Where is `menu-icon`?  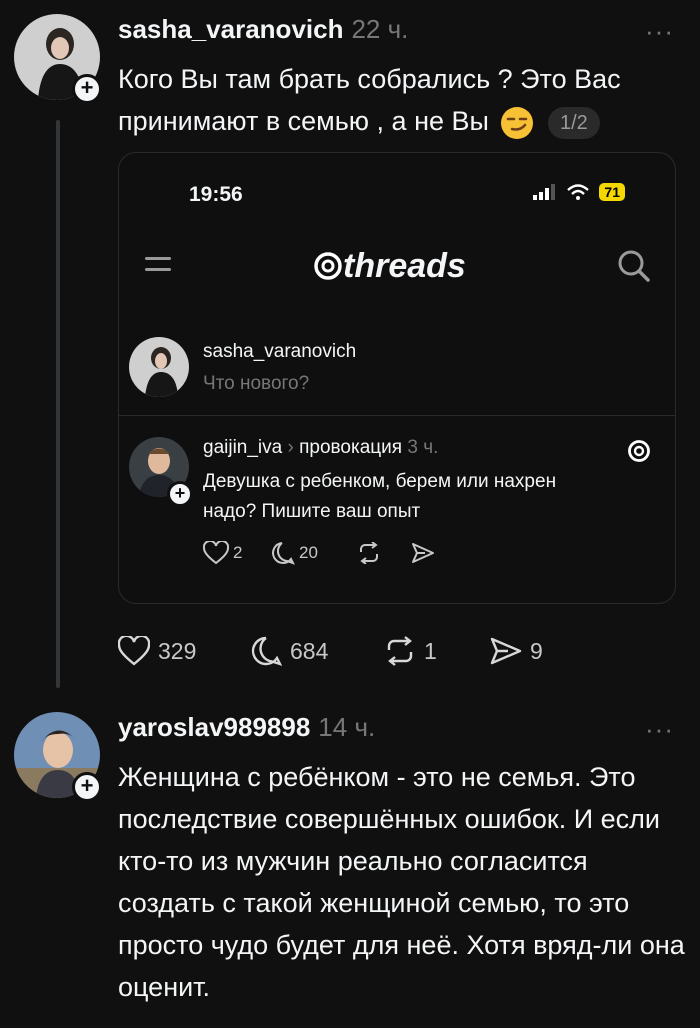 menu-icon is located at coordinates (158, 264).